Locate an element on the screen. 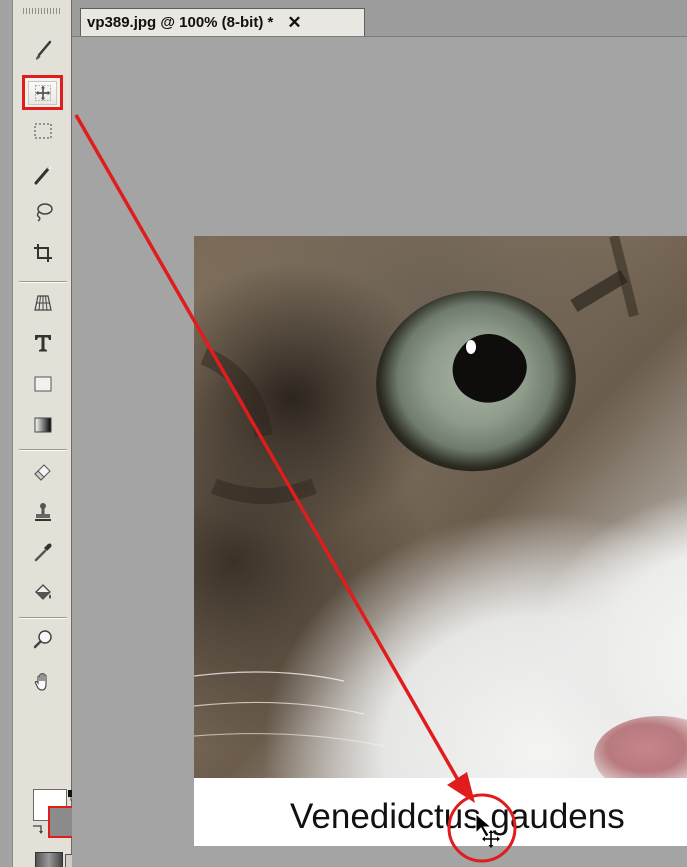  type-tool-button is located at coordinates (43, 343).